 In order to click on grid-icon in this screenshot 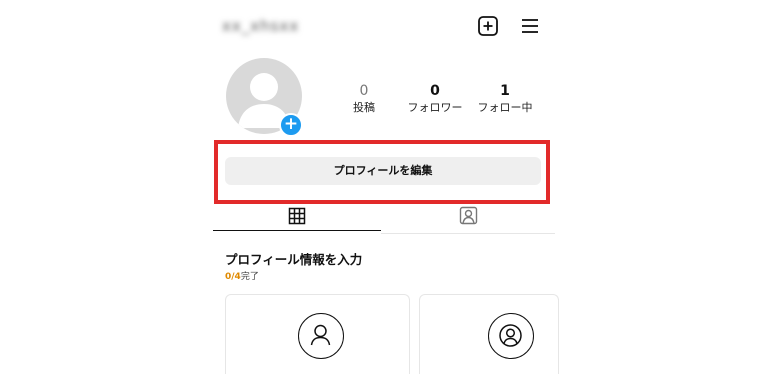, I will do `click(297, 216)`.